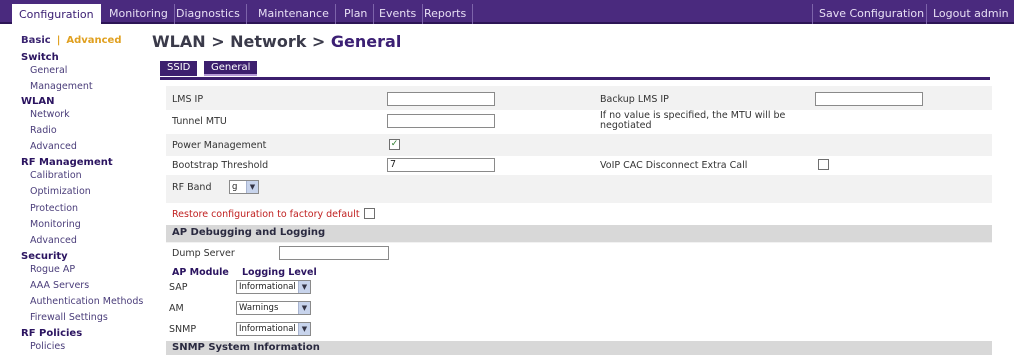 The image size is (1014, 355). I want to click on sidebar-section-rf-policies: RF Policies, so click(52, 333).